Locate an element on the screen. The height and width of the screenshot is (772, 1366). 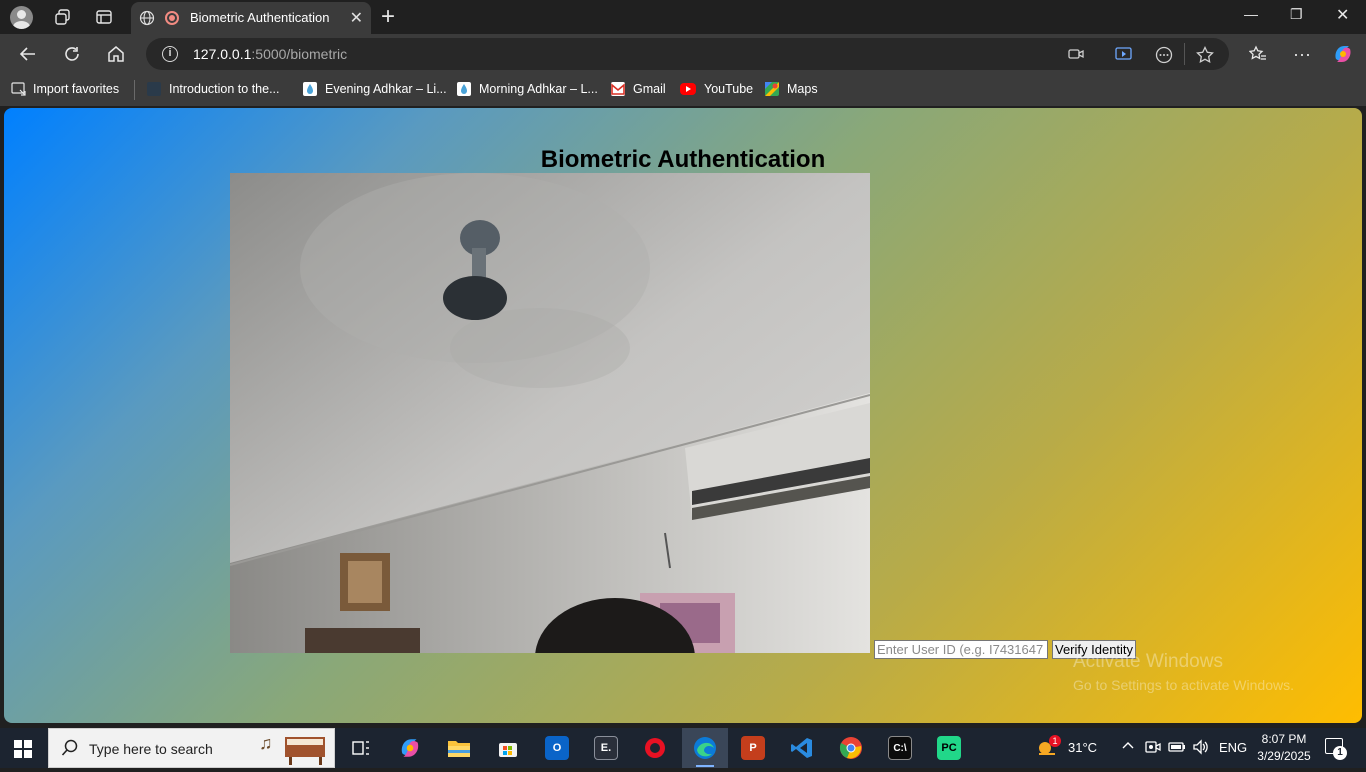
maps-icon is located at coordinates (772, 89).